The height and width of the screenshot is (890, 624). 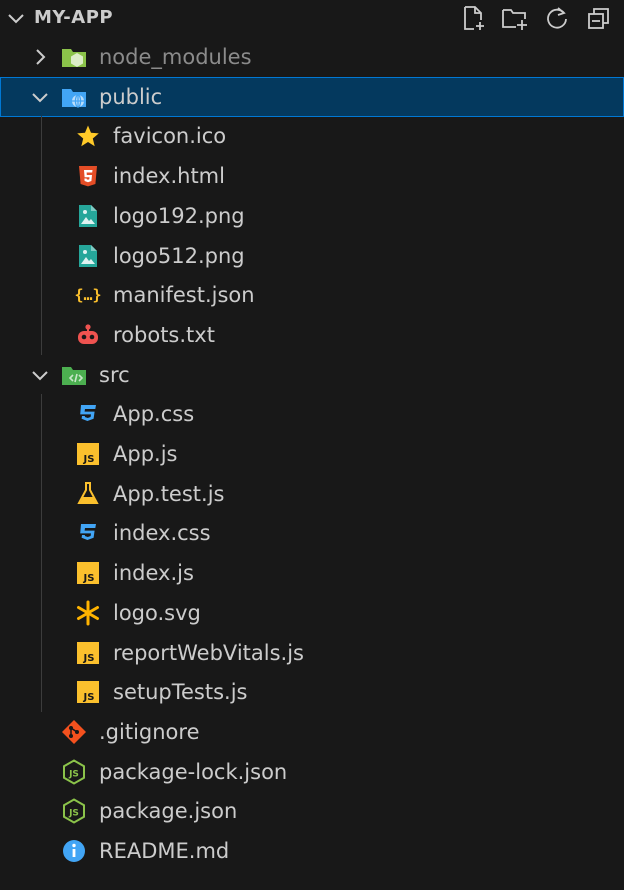 What do you see at coordinates (208, 653) in the screenshot?
I see `tree-item-label: reportWebVitals.js` at bounding box center [208, 653].